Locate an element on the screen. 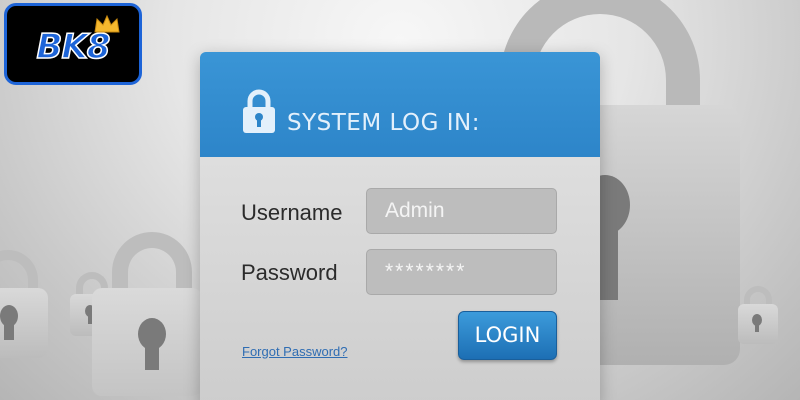 The height and width of the screenshot is (400, 800). crown-icon is located at coordinates (107, 23).